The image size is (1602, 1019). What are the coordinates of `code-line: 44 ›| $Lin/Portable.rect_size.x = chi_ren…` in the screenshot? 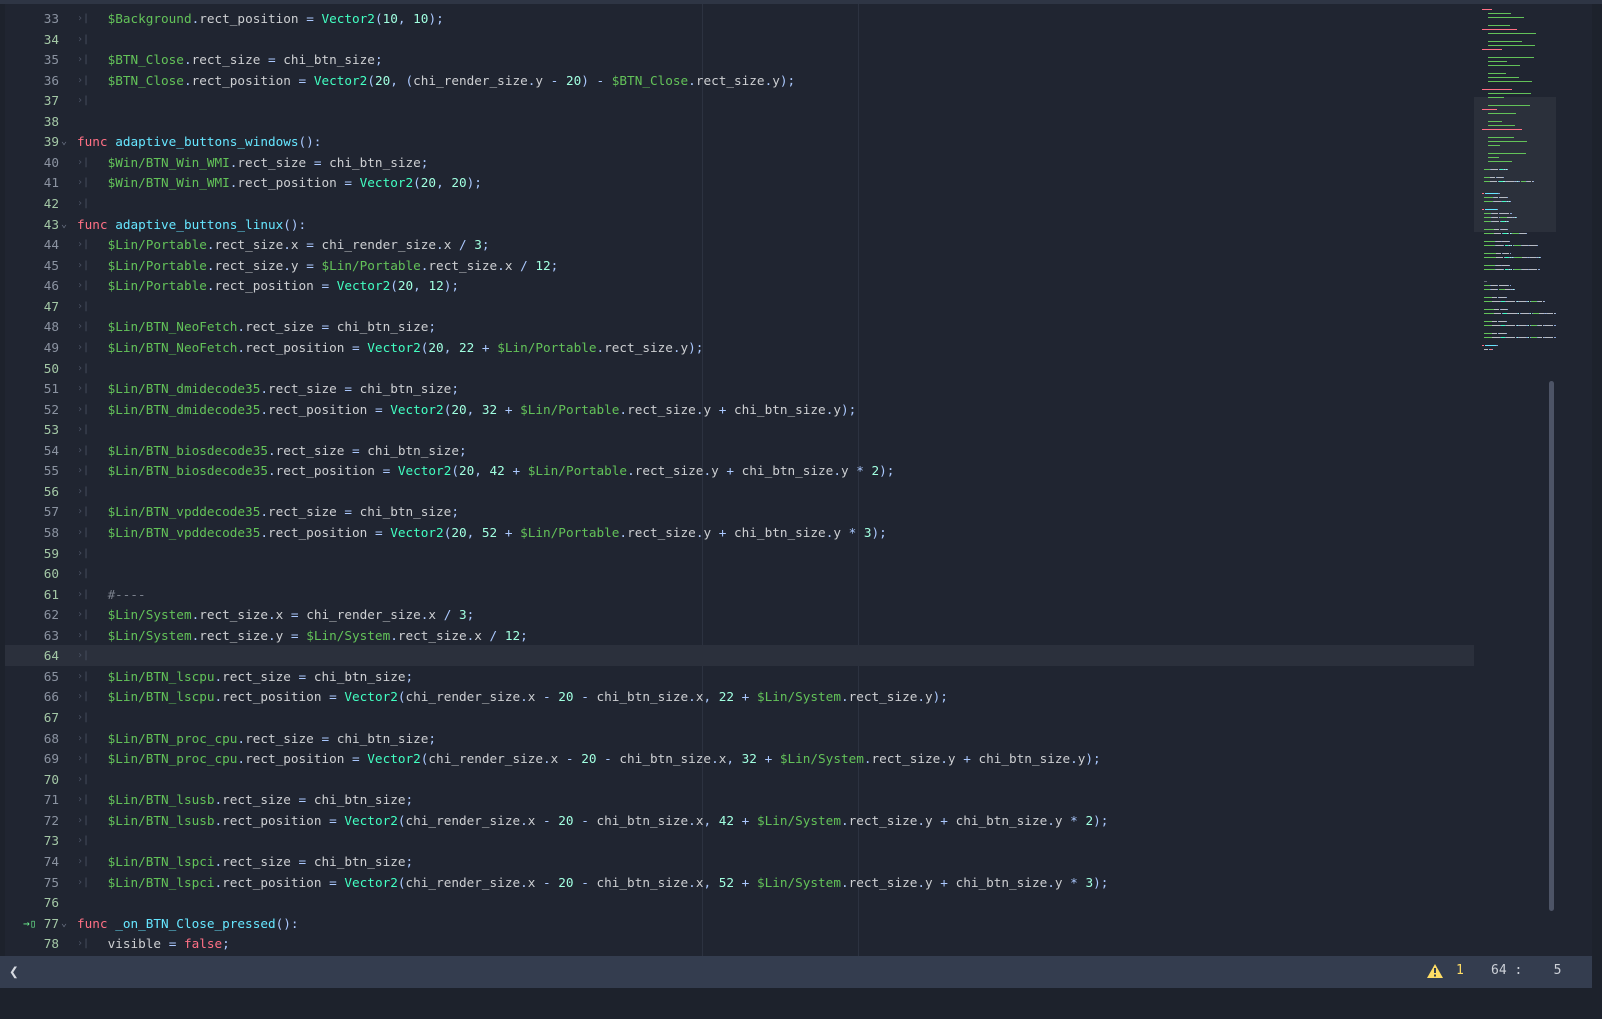 It's located at (739, 244).